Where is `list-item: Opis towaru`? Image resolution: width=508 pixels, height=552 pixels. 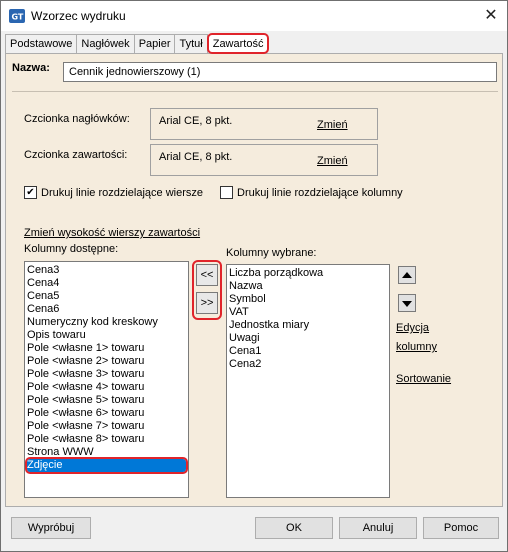 list-item: Opis towaru is located at coordinates (106, 335).